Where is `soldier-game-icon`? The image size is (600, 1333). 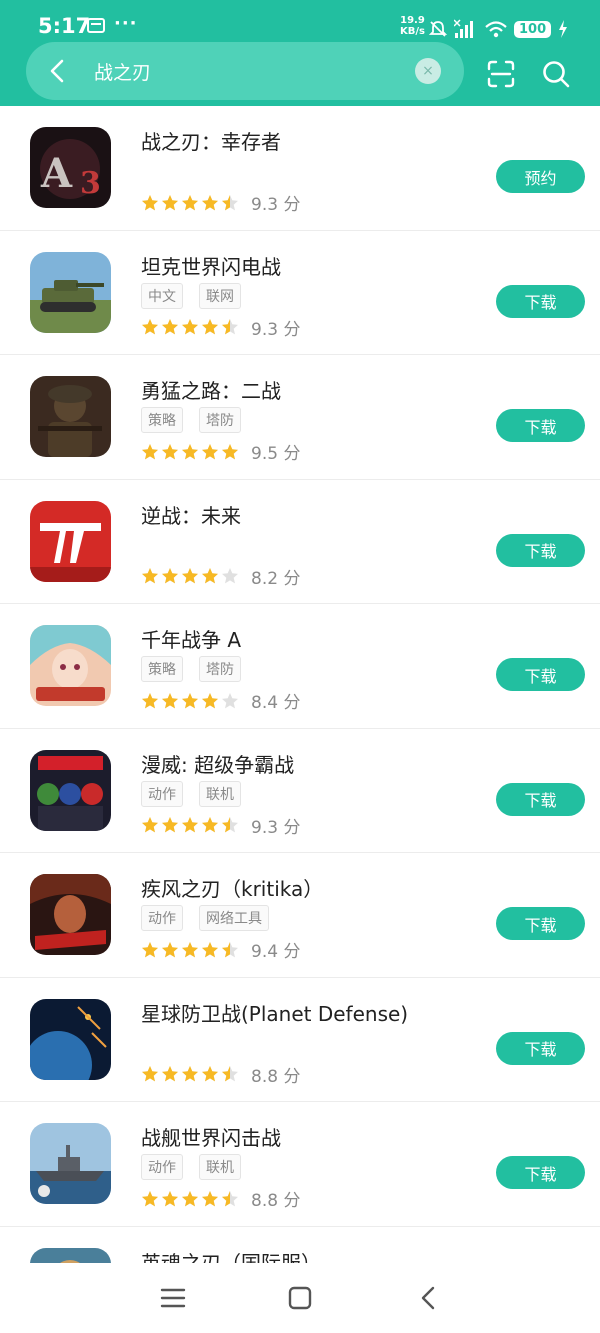
soldier-game-icon is located at coordinates (70, 416).